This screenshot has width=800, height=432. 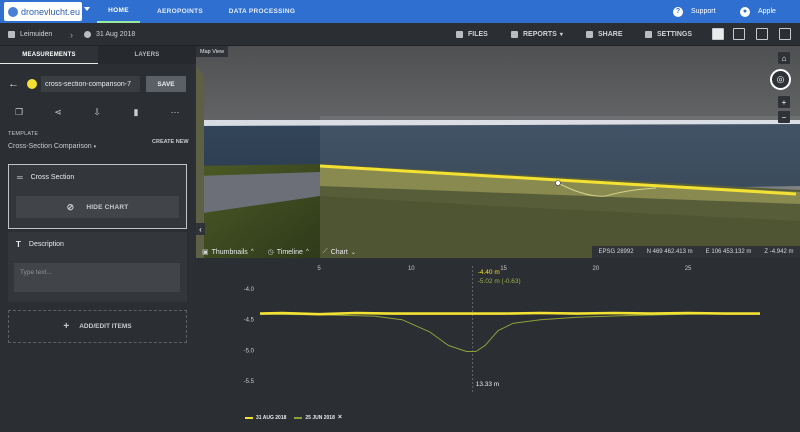 I want to click on user-menu: ● Apple, so click(x=758, y=11).